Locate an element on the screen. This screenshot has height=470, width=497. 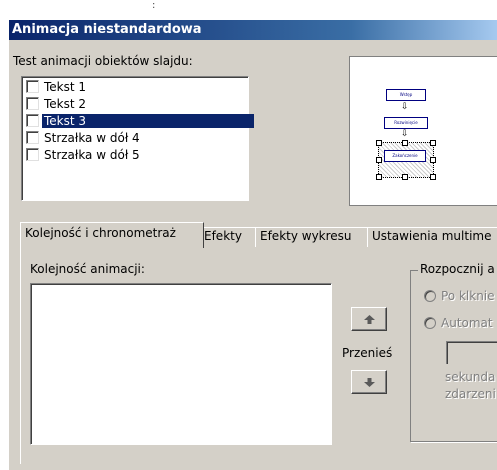
seconds-label: sekunda is located at coordinates (470, 377).